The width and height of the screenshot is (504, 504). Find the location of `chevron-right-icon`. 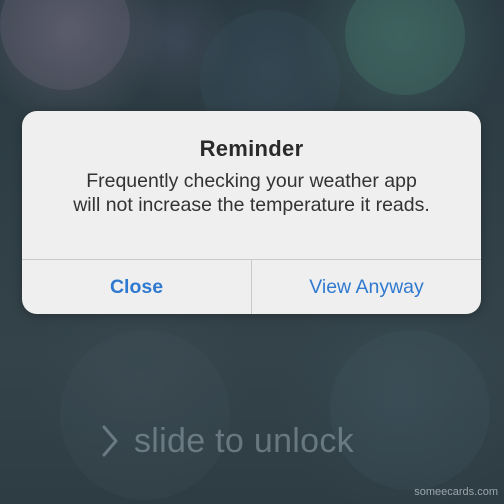

chevron-right-icon is located at coordinates (110, 441).